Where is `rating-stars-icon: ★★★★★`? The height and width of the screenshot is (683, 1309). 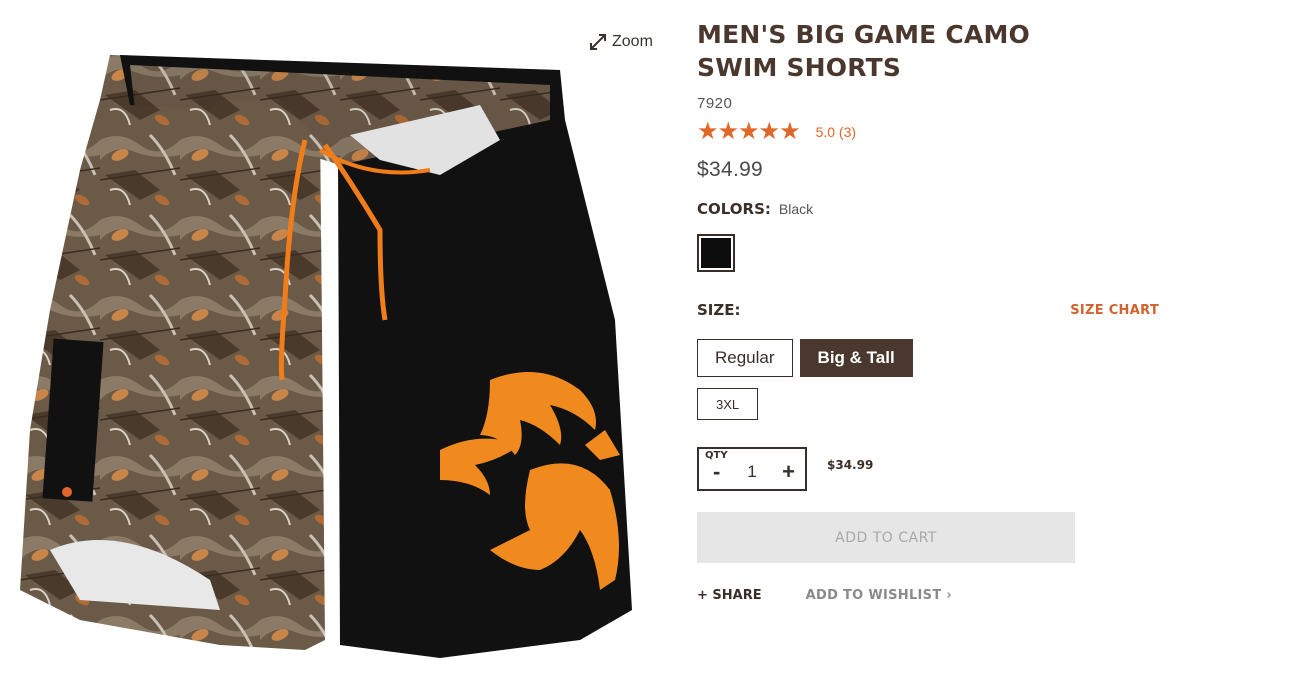 rating-stars-icon: ★★★★★ is located at coordinates (749, 131).